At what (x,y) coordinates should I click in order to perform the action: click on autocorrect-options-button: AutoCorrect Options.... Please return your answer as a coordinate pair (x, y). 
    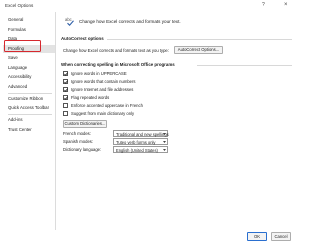
    Looking at the image, I should click on (198, 50).